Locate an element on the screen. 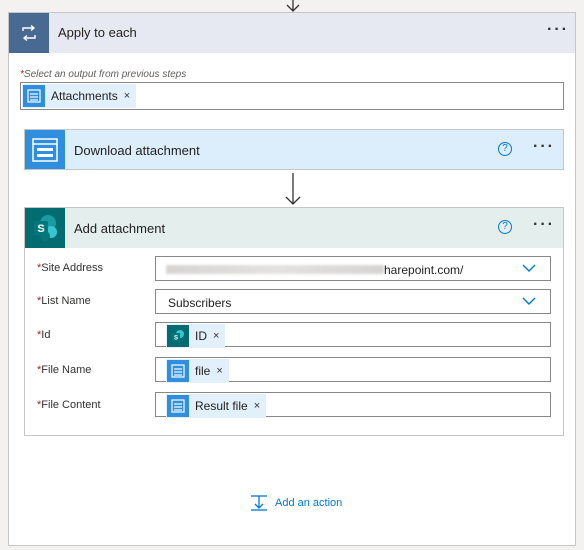 The width and height of the screenshot is (584, 550). download-attachment-action: Download attachment ? ··· is located at coordinates (294, 149).